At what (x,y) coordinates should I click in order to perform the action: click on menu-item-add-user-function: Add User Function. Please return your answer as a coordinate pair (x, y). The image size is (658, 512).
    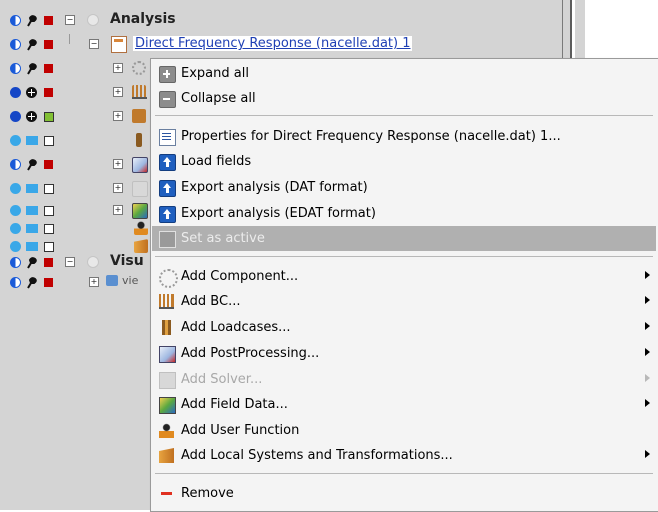
    Looking at the image, I should click on (404, 430).